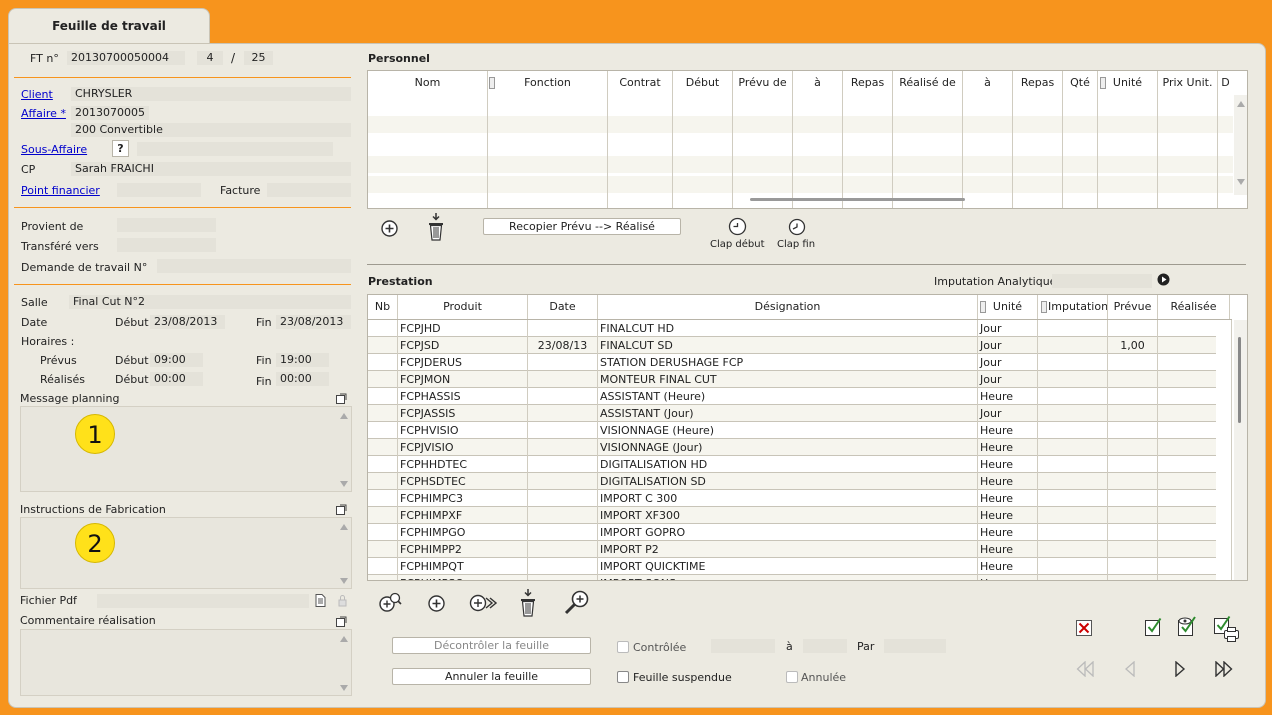 The width and height of the screenshot is (1272, 715). I want to click on feuille-suspendue-checkbox, so click(623, 677).